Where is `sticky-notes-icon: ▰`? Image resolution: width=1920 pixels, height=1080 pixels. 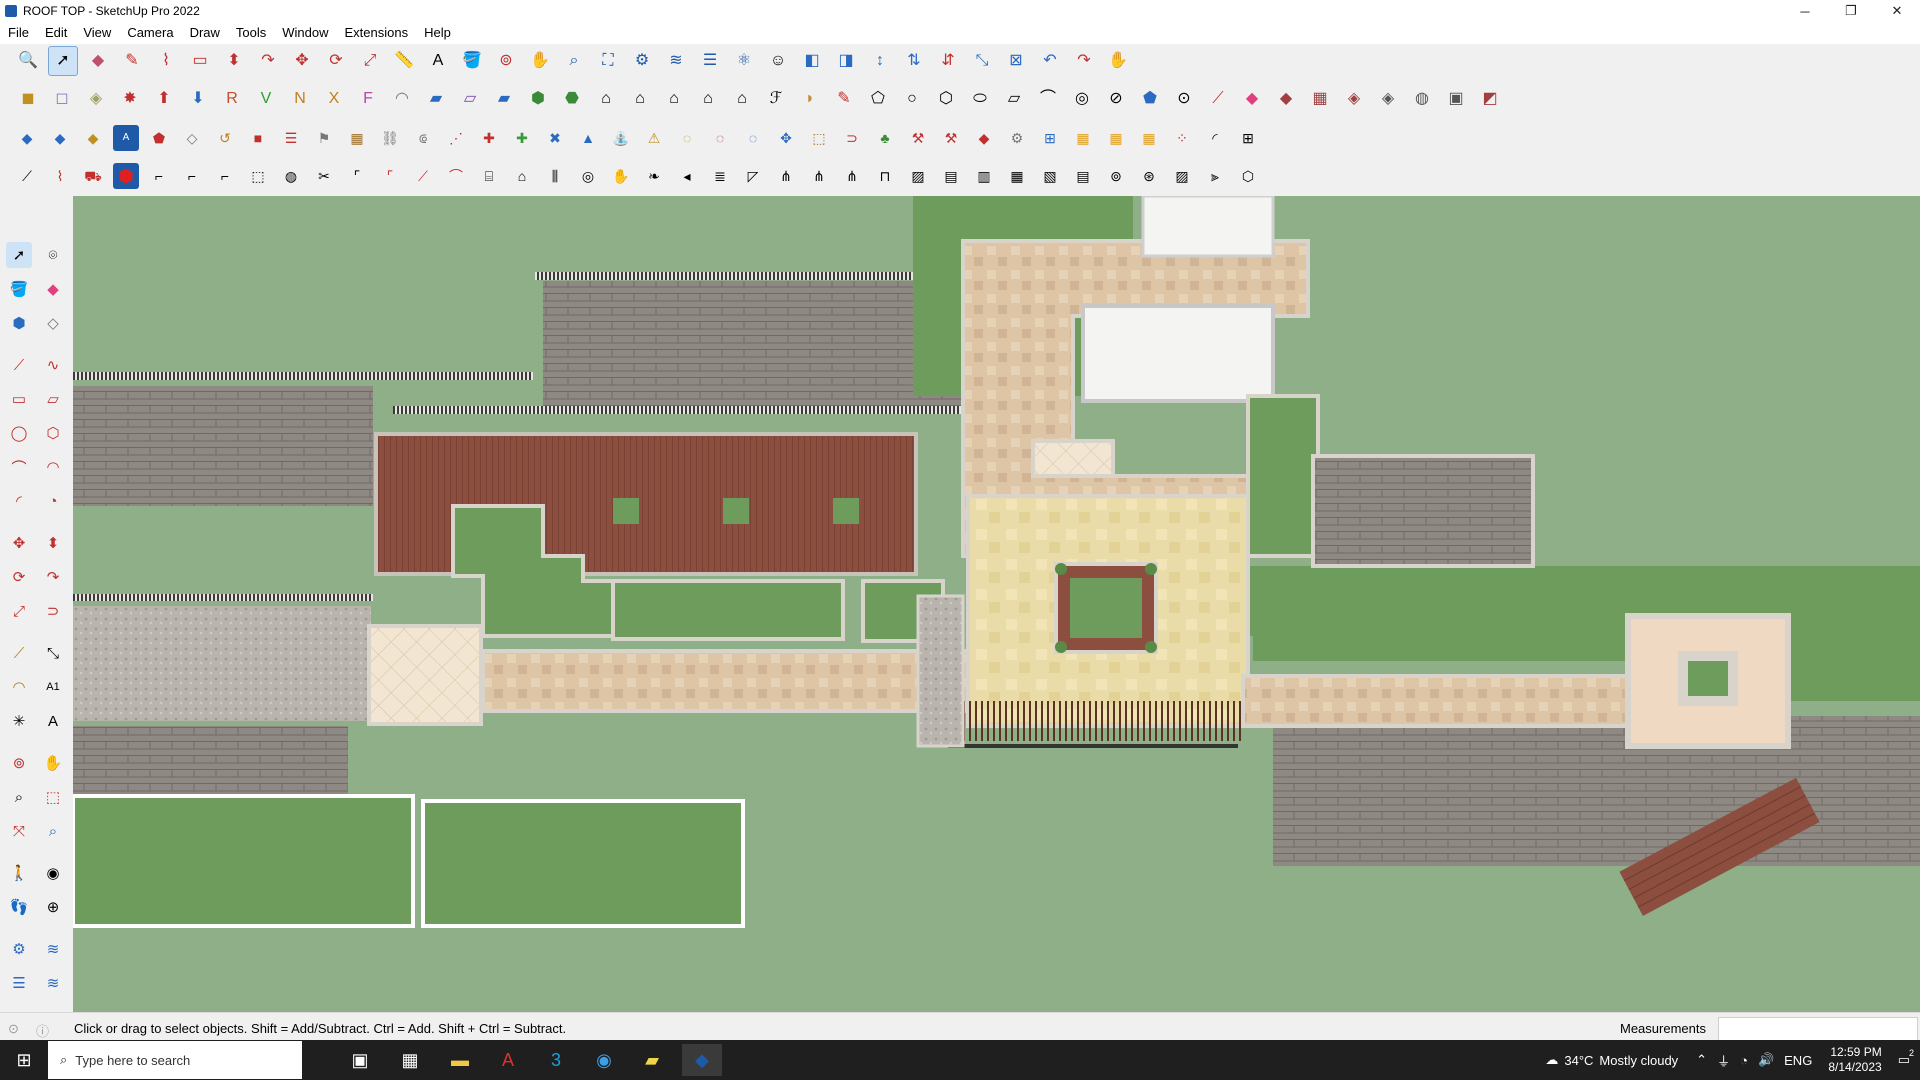 sticky-notes-icon: ▰ is located at coordinates (652, 1060).